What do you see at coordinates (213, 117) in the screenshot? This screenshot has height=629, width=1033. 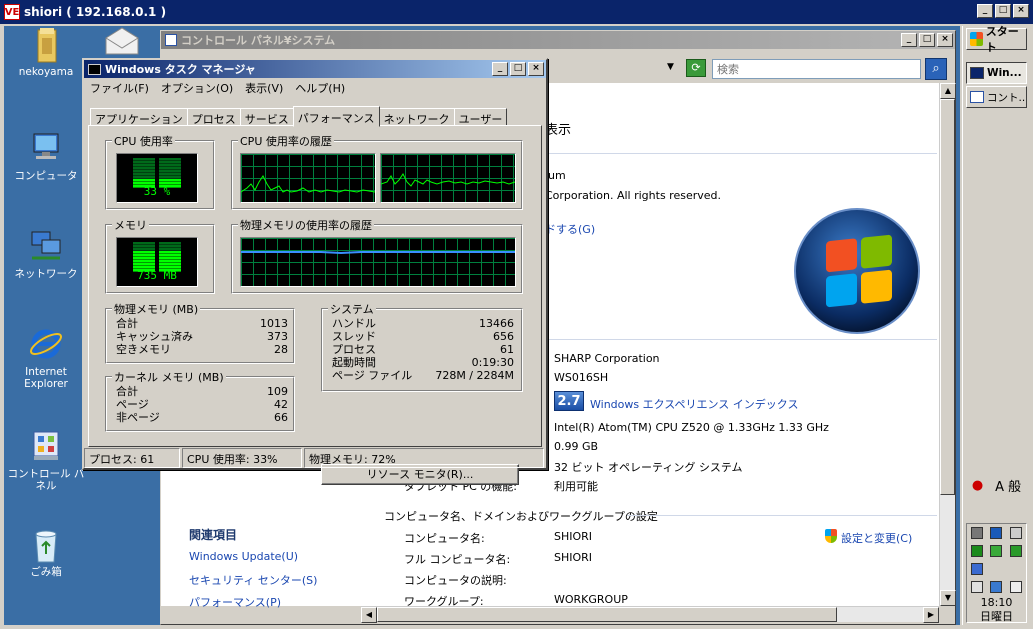 I see `tab-processes: プロセス` at bounding box center [213, 117].